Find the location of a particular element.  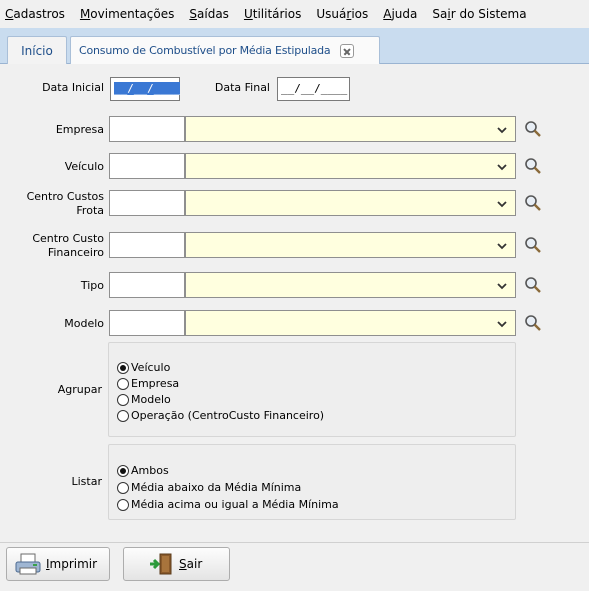

radio-label: Média acima ou igual a Média Mínima is located at coordinates (235, 504).